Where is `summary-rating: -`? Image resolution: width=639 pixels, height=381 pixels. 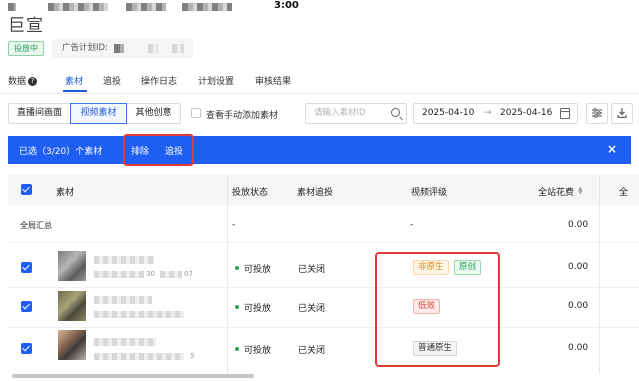 summary-rating: - is located at coordinates (412, 225).